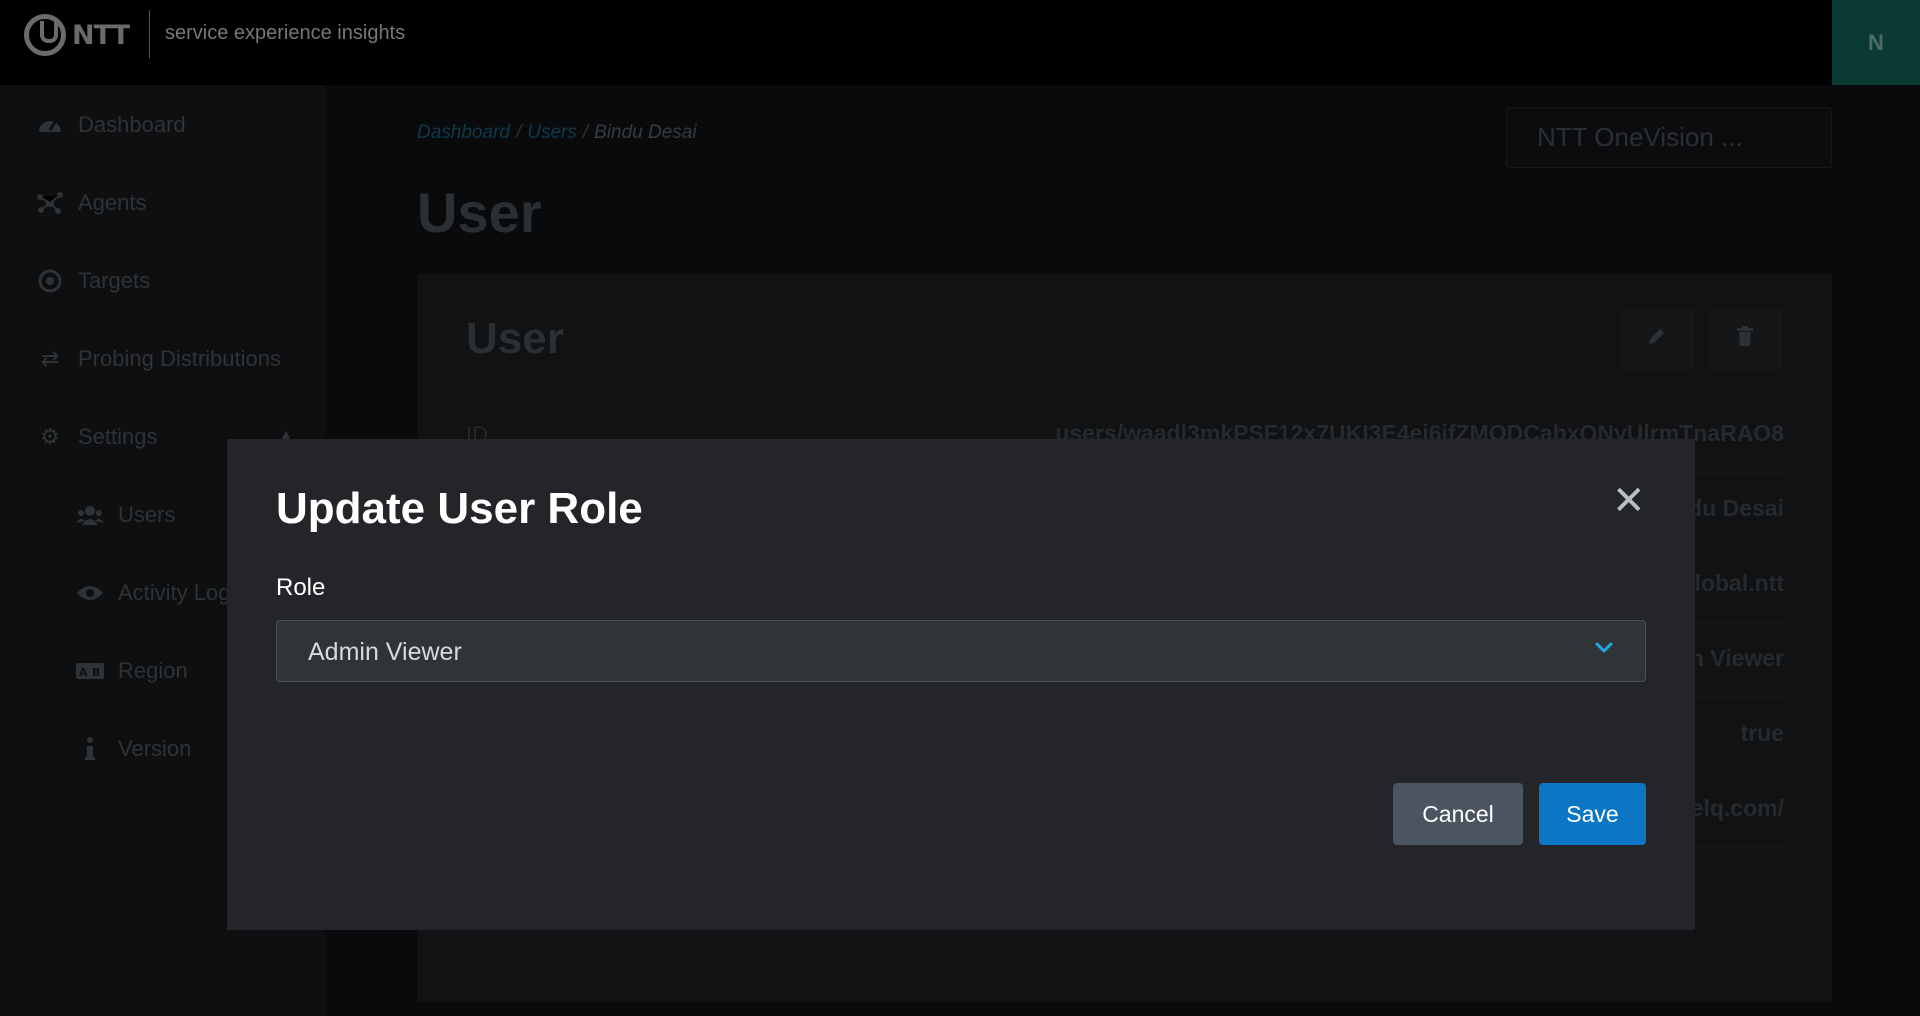  I want to click on brand-logo: NTT, so click(77, 35).